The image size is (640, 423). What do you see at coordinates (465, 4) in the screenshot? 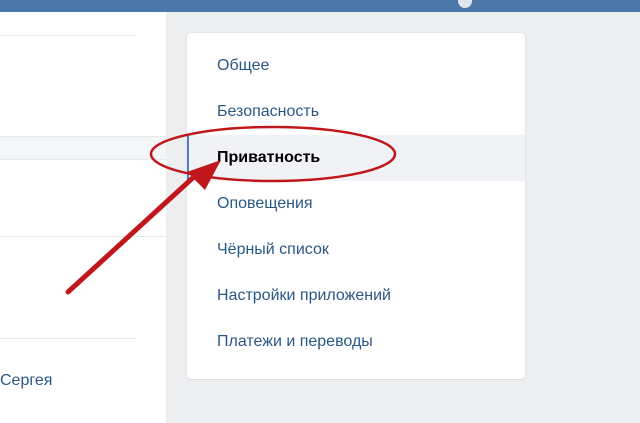
I see `header-avatar-icon` at bounding box center [465, 4].